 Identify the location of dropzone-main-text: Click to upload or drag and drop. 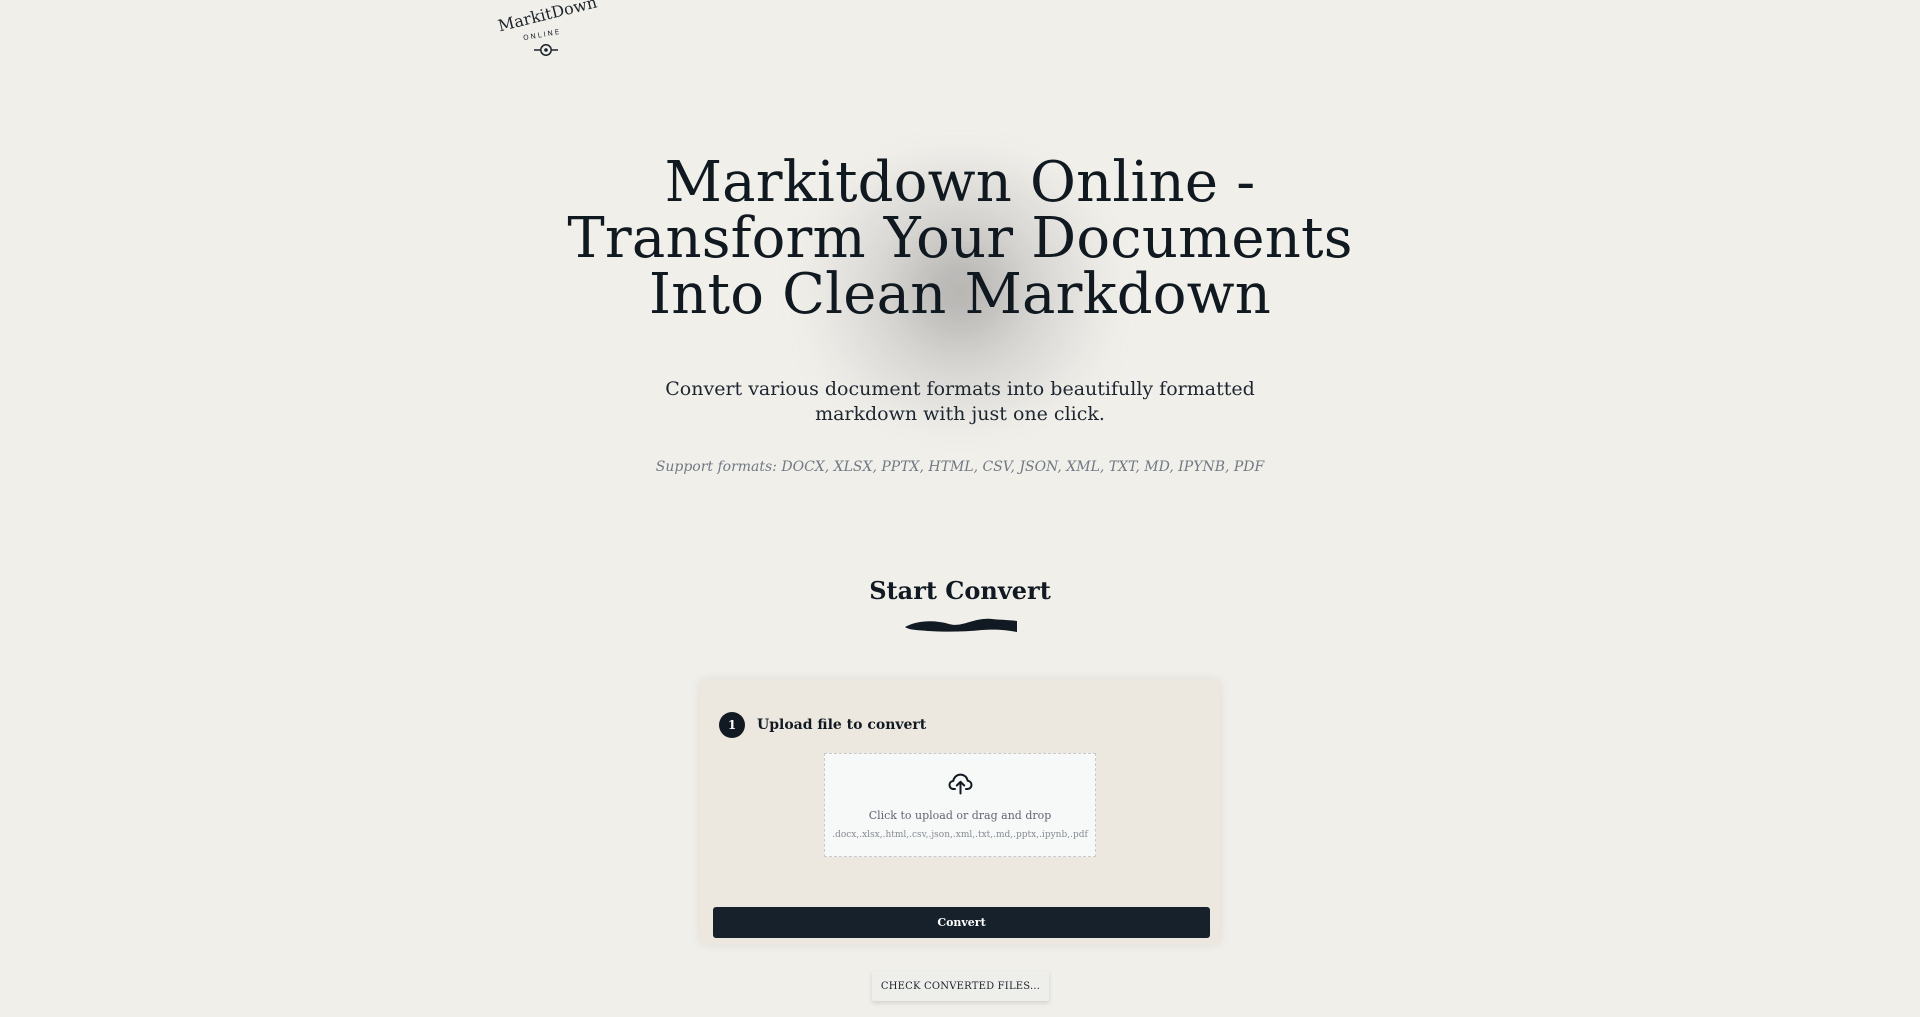
(960, 815).